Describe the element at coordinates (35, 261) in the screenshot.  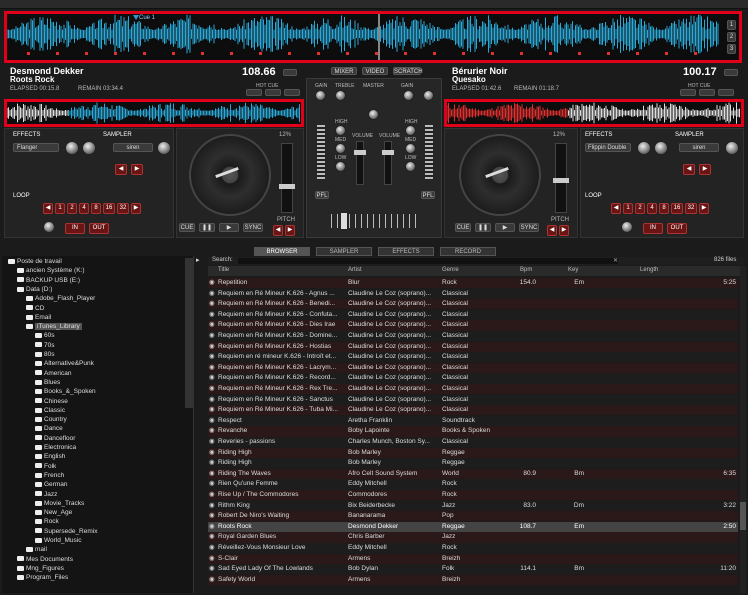
I see `tree-node: Poste de travail` at that location.